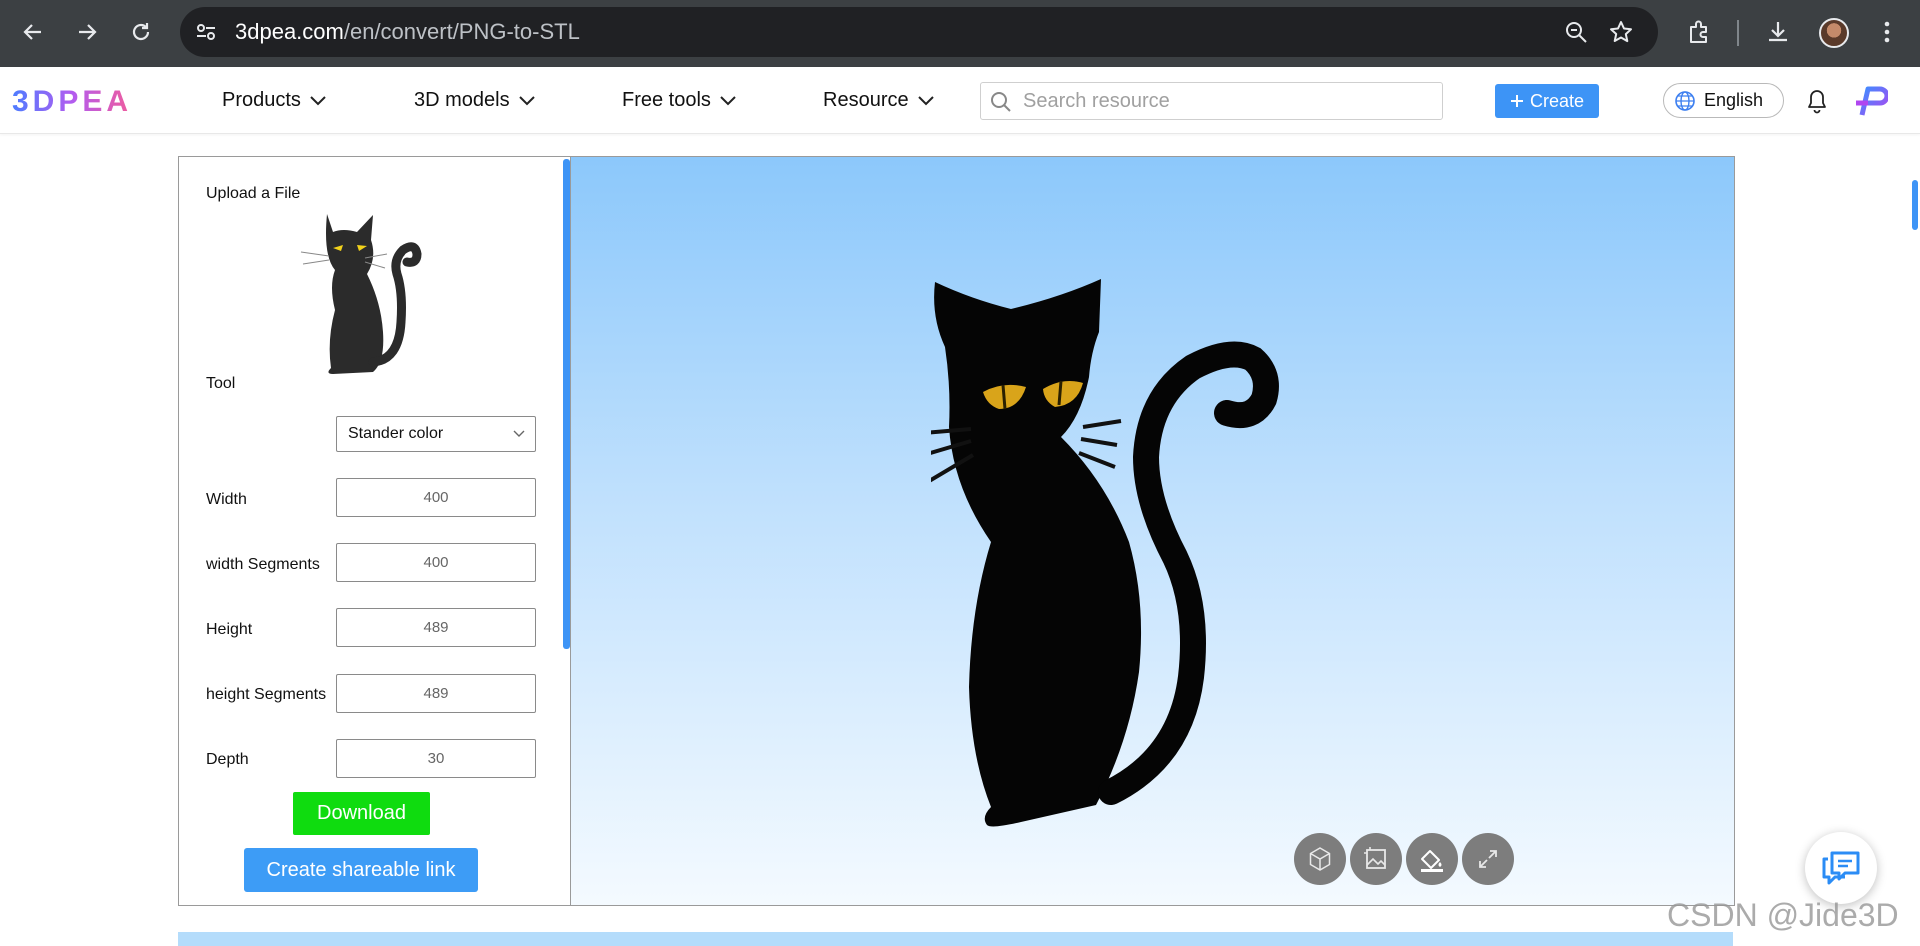  I want to click on zoom-icon, so click(1576, 32).